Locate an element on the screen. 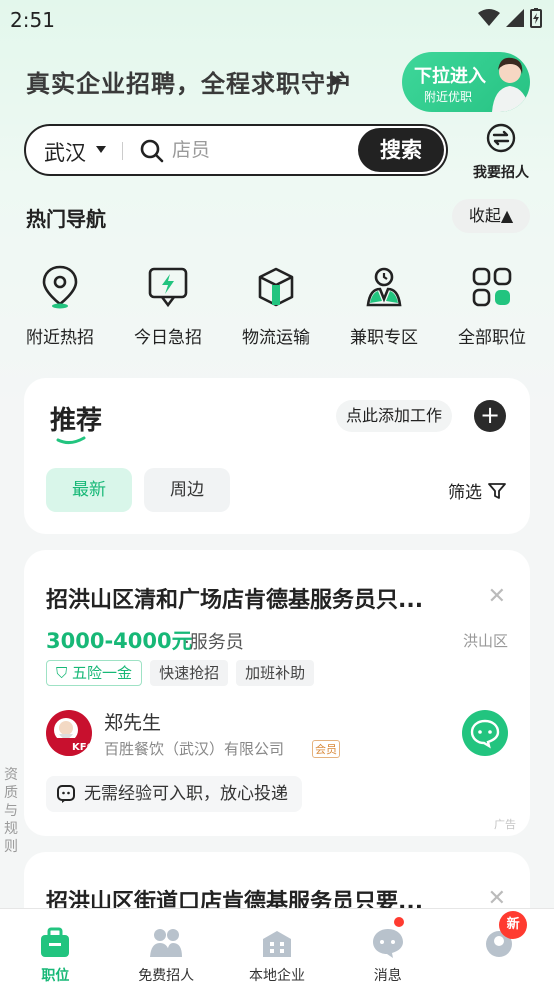  tab-latest: 最新 is located at coordinates (89, 490).